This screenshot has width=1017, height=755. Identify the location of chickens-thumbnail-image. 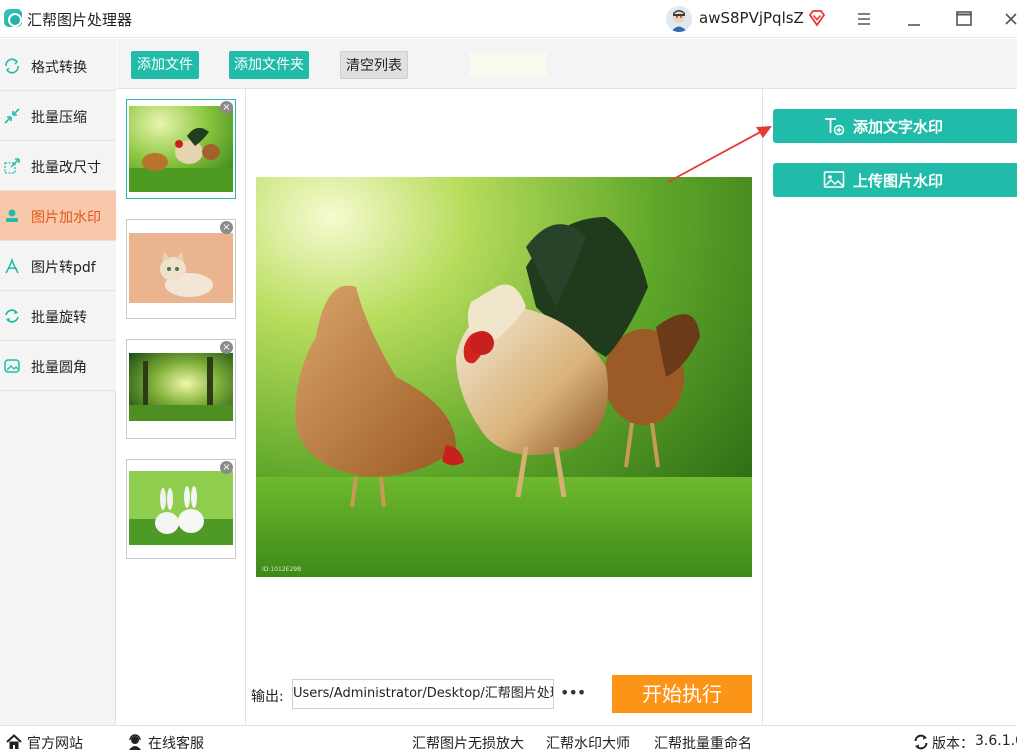
(181, 149).